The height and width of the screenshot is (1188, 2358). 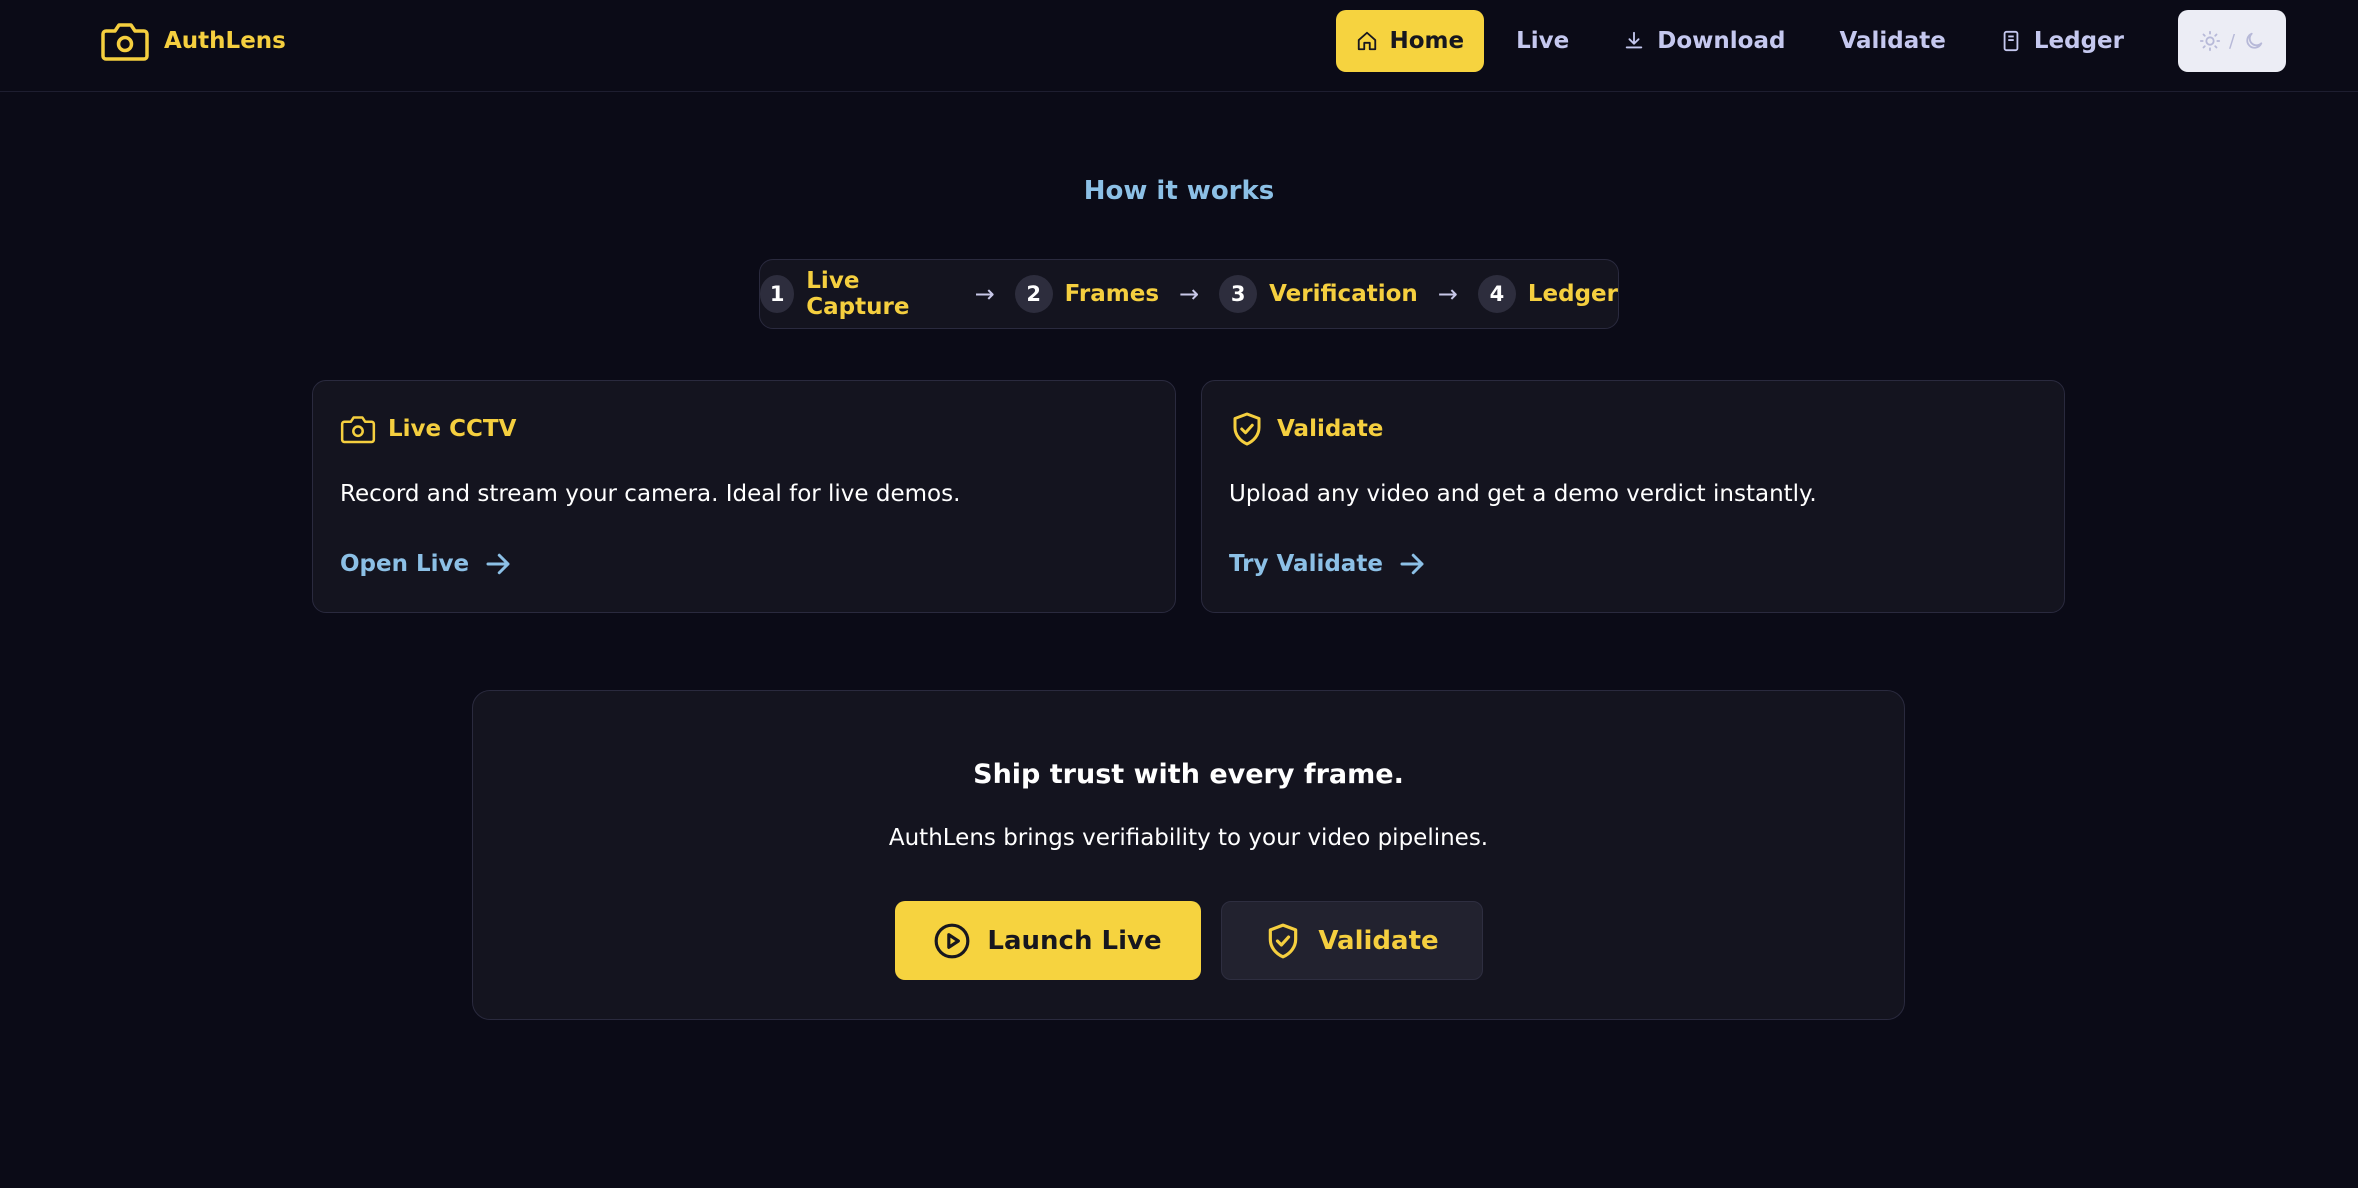 What do you see at coordinates (2210, 41) in the screenshot?
I see `sun-icon` at bounding box center [2210, 41].